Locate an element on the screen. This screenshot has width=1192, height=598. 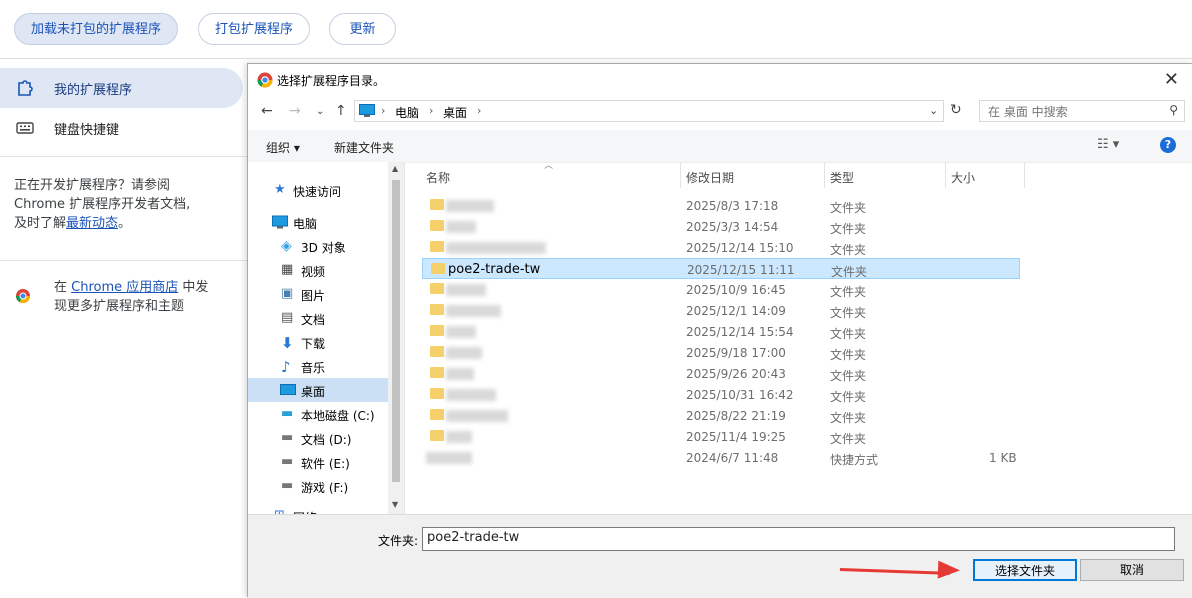
chrome-webstore-link: Chrome 应用商店 is located at coordinates (124, 287).